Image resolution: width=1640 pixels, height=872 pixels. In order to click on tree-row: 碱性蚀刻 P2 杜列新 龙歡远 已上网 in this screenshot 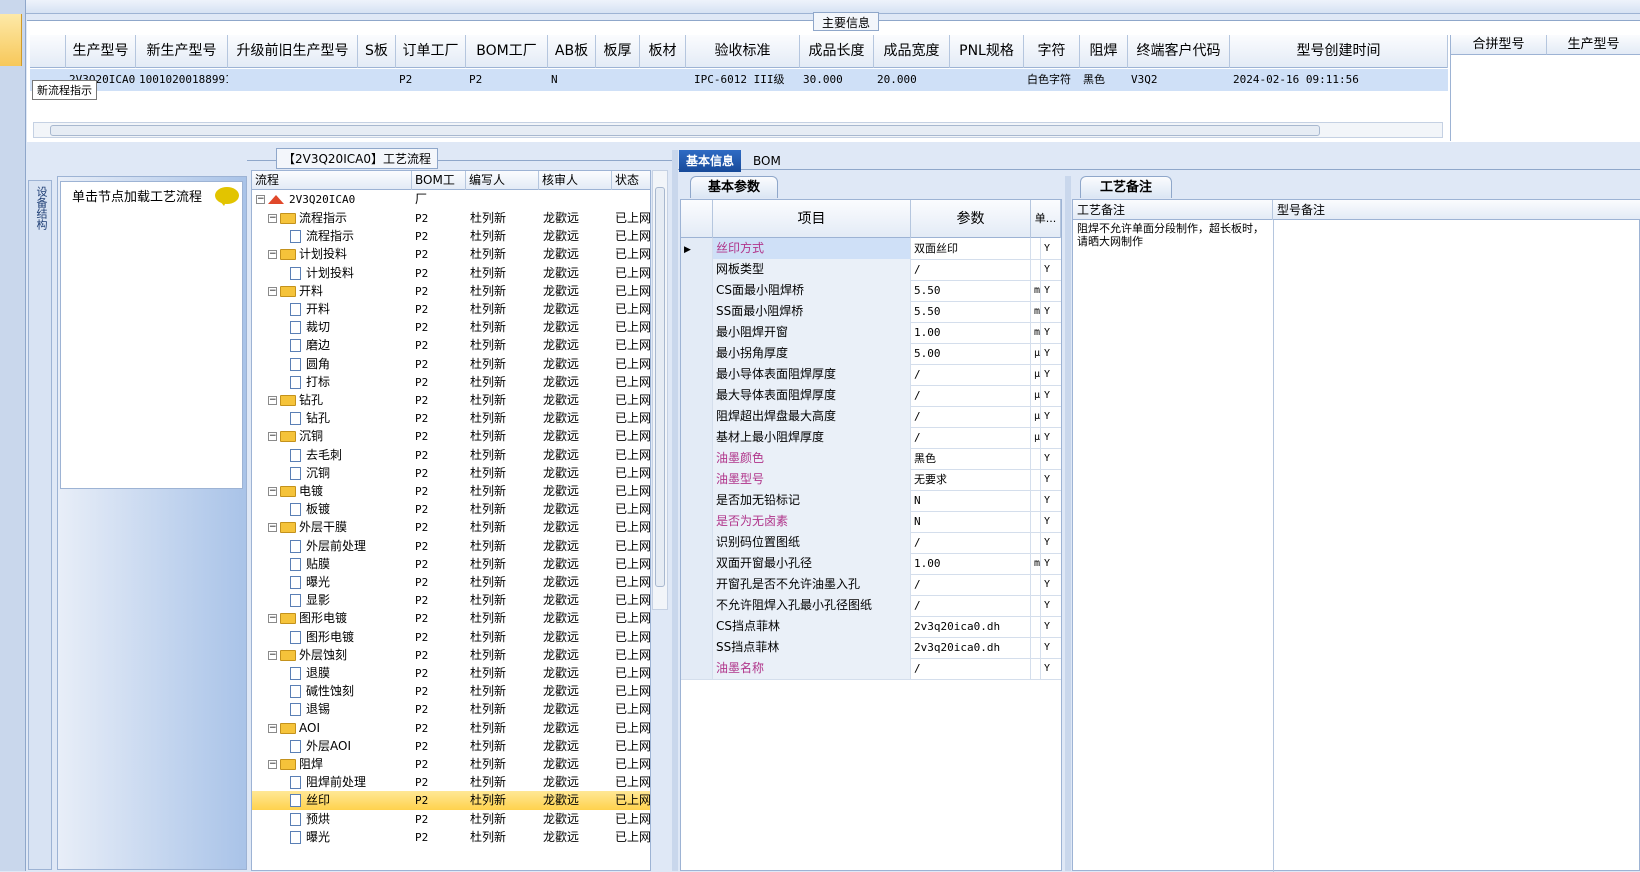, I will do `click(451, 691)`.